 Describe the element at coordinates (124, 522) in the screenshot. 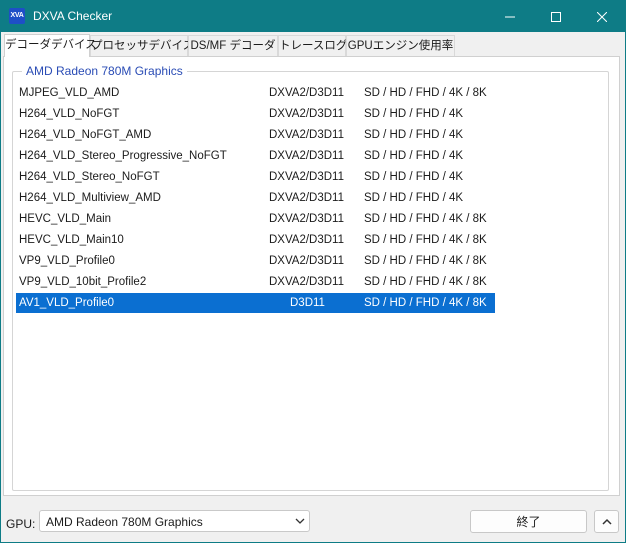

I see `gpu-select-value: AMD Radeon 780M Graphics` at that location.